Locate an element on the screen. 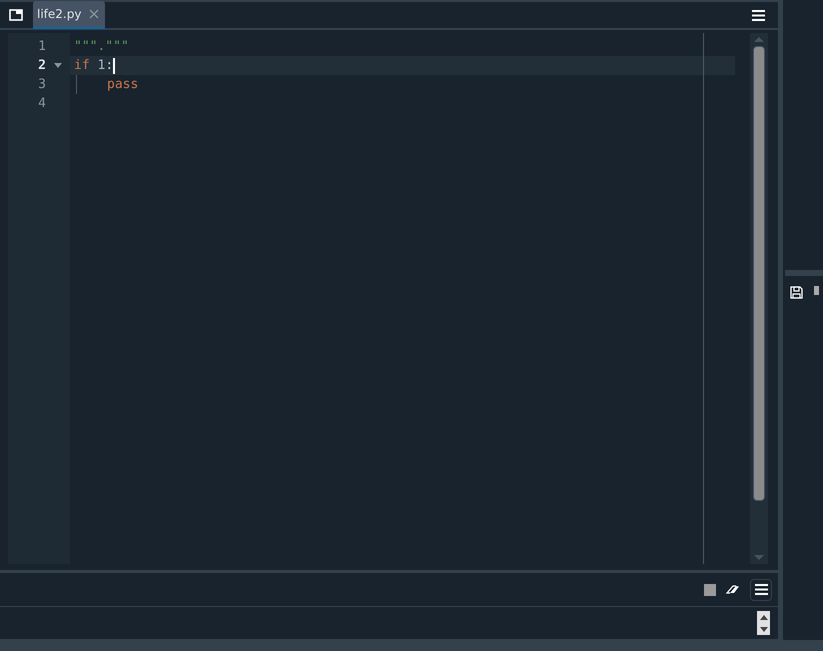 Image resolution: width=823 pixels, height=651 pixels. line-number: 3 is located at coordinates (42, 84).